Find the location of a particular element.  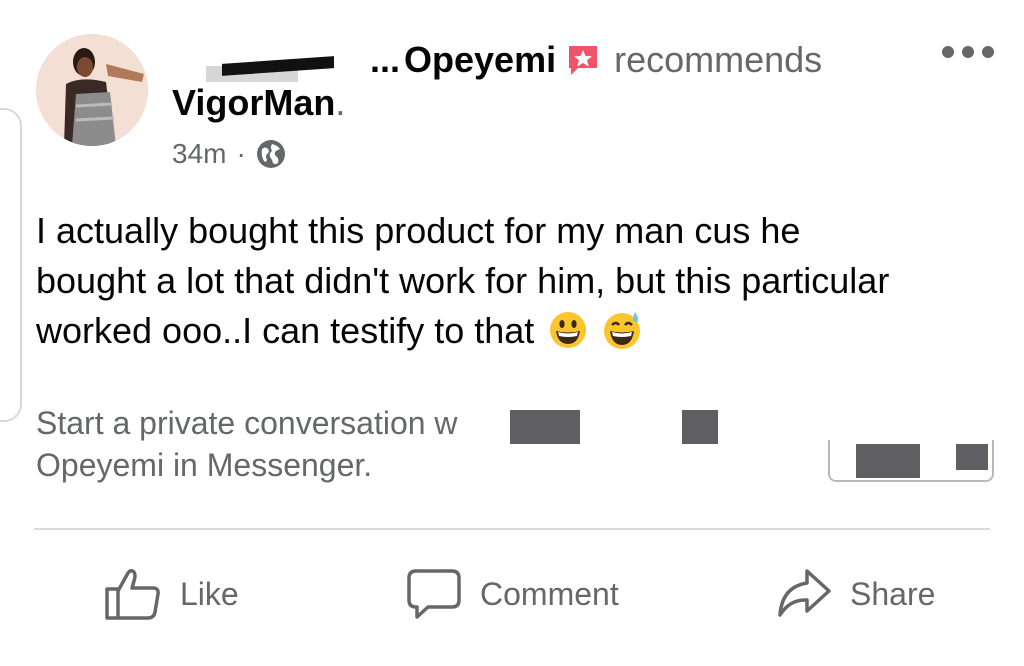

thumbs-up-icon is located at coordinates (132, 594).